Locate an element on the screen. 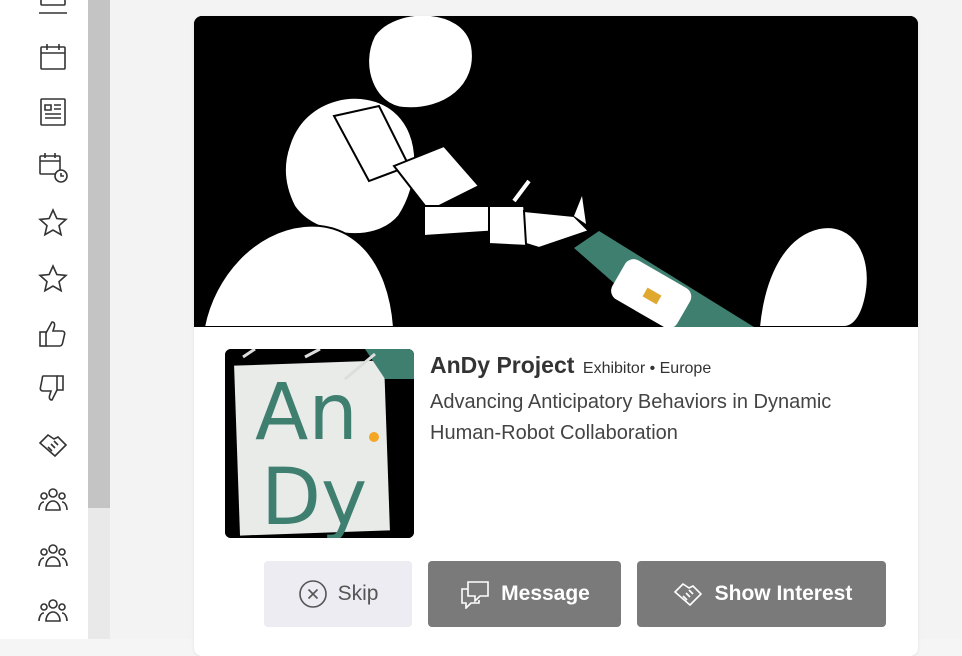  exhibitor-title-line: AnDy Project Exhibitor • Europe is located at coordinates (570, 365).